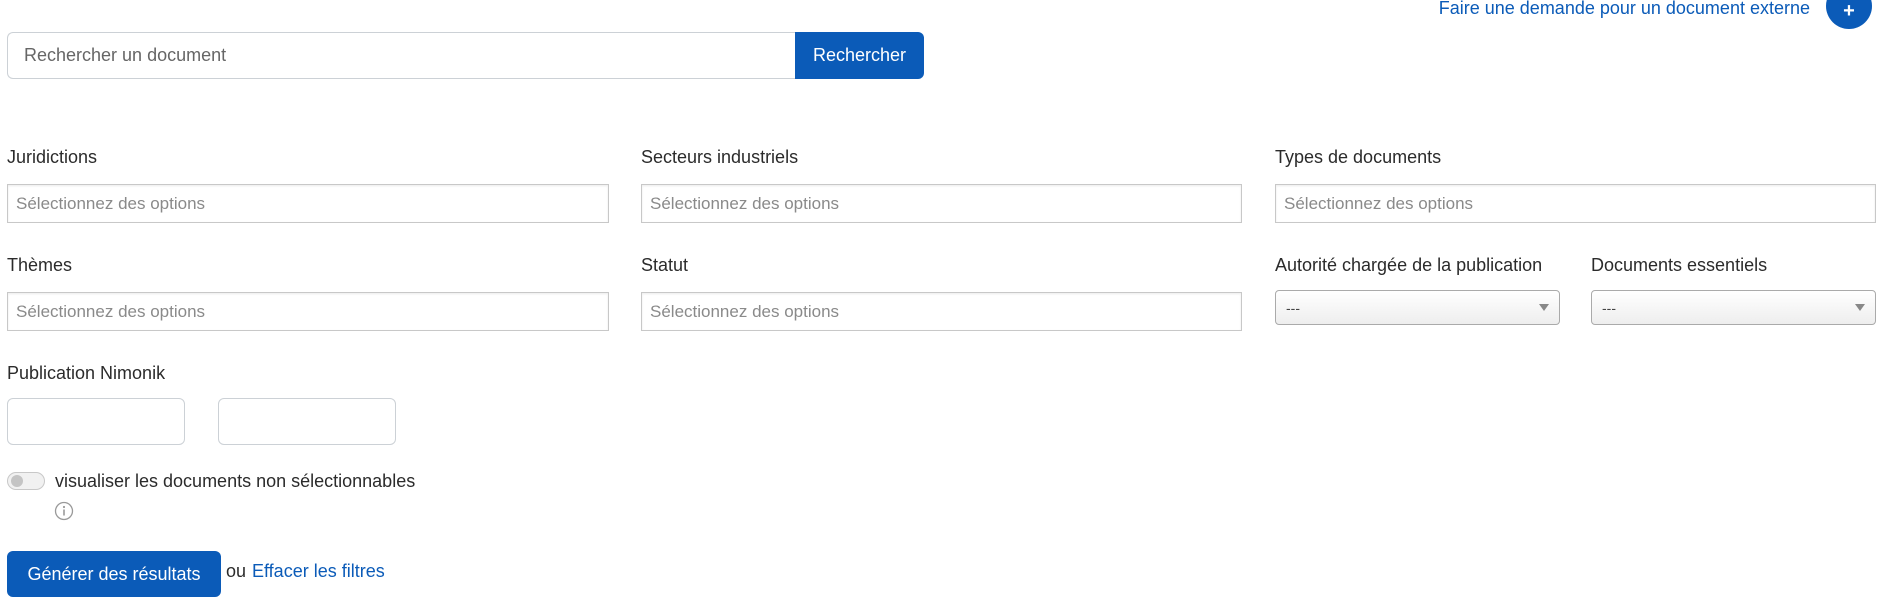 The image size is (1881, 609). What do you see at coordinates (1293, 307) in the screenshot?
I see `publishing-authority-value: ---` at bounding box center [1293, 307].